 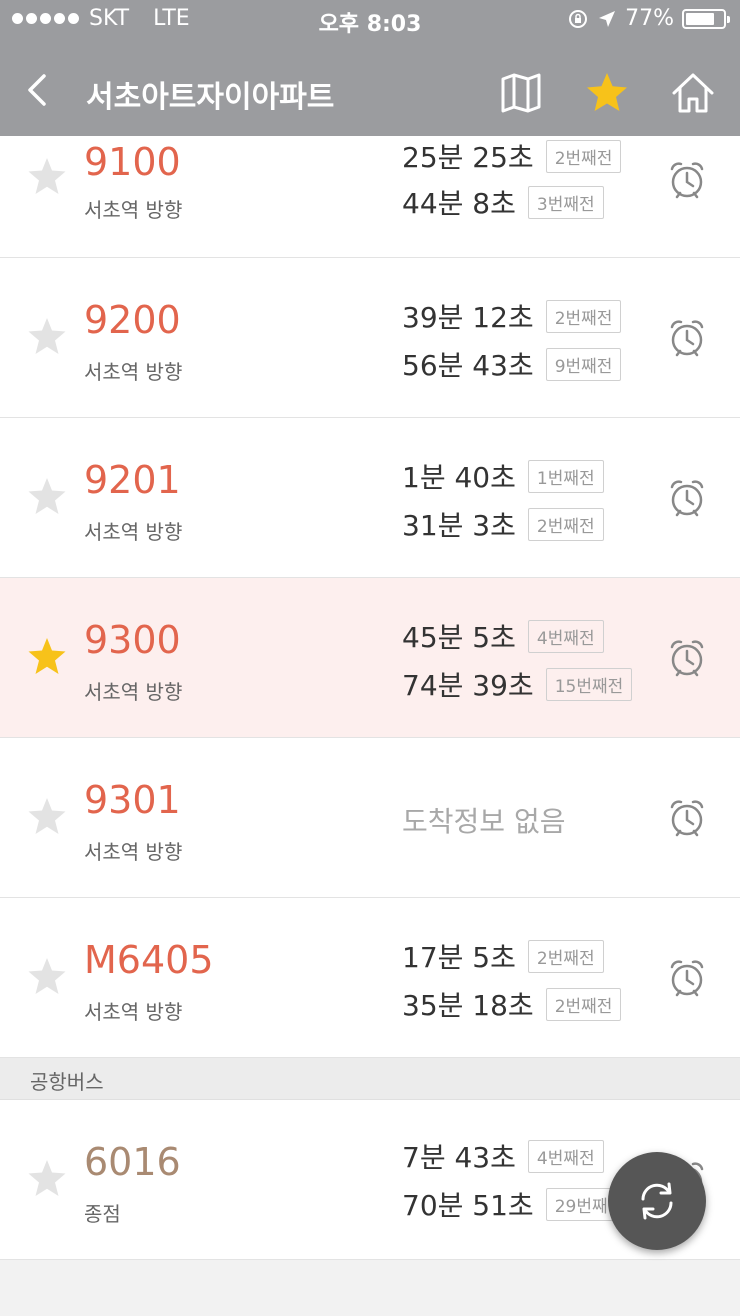 What do you see at coordinates (468, 1205) in the screenshot?
I see `arrival-time: 70분 51초` at bounding box center [468, 1205].